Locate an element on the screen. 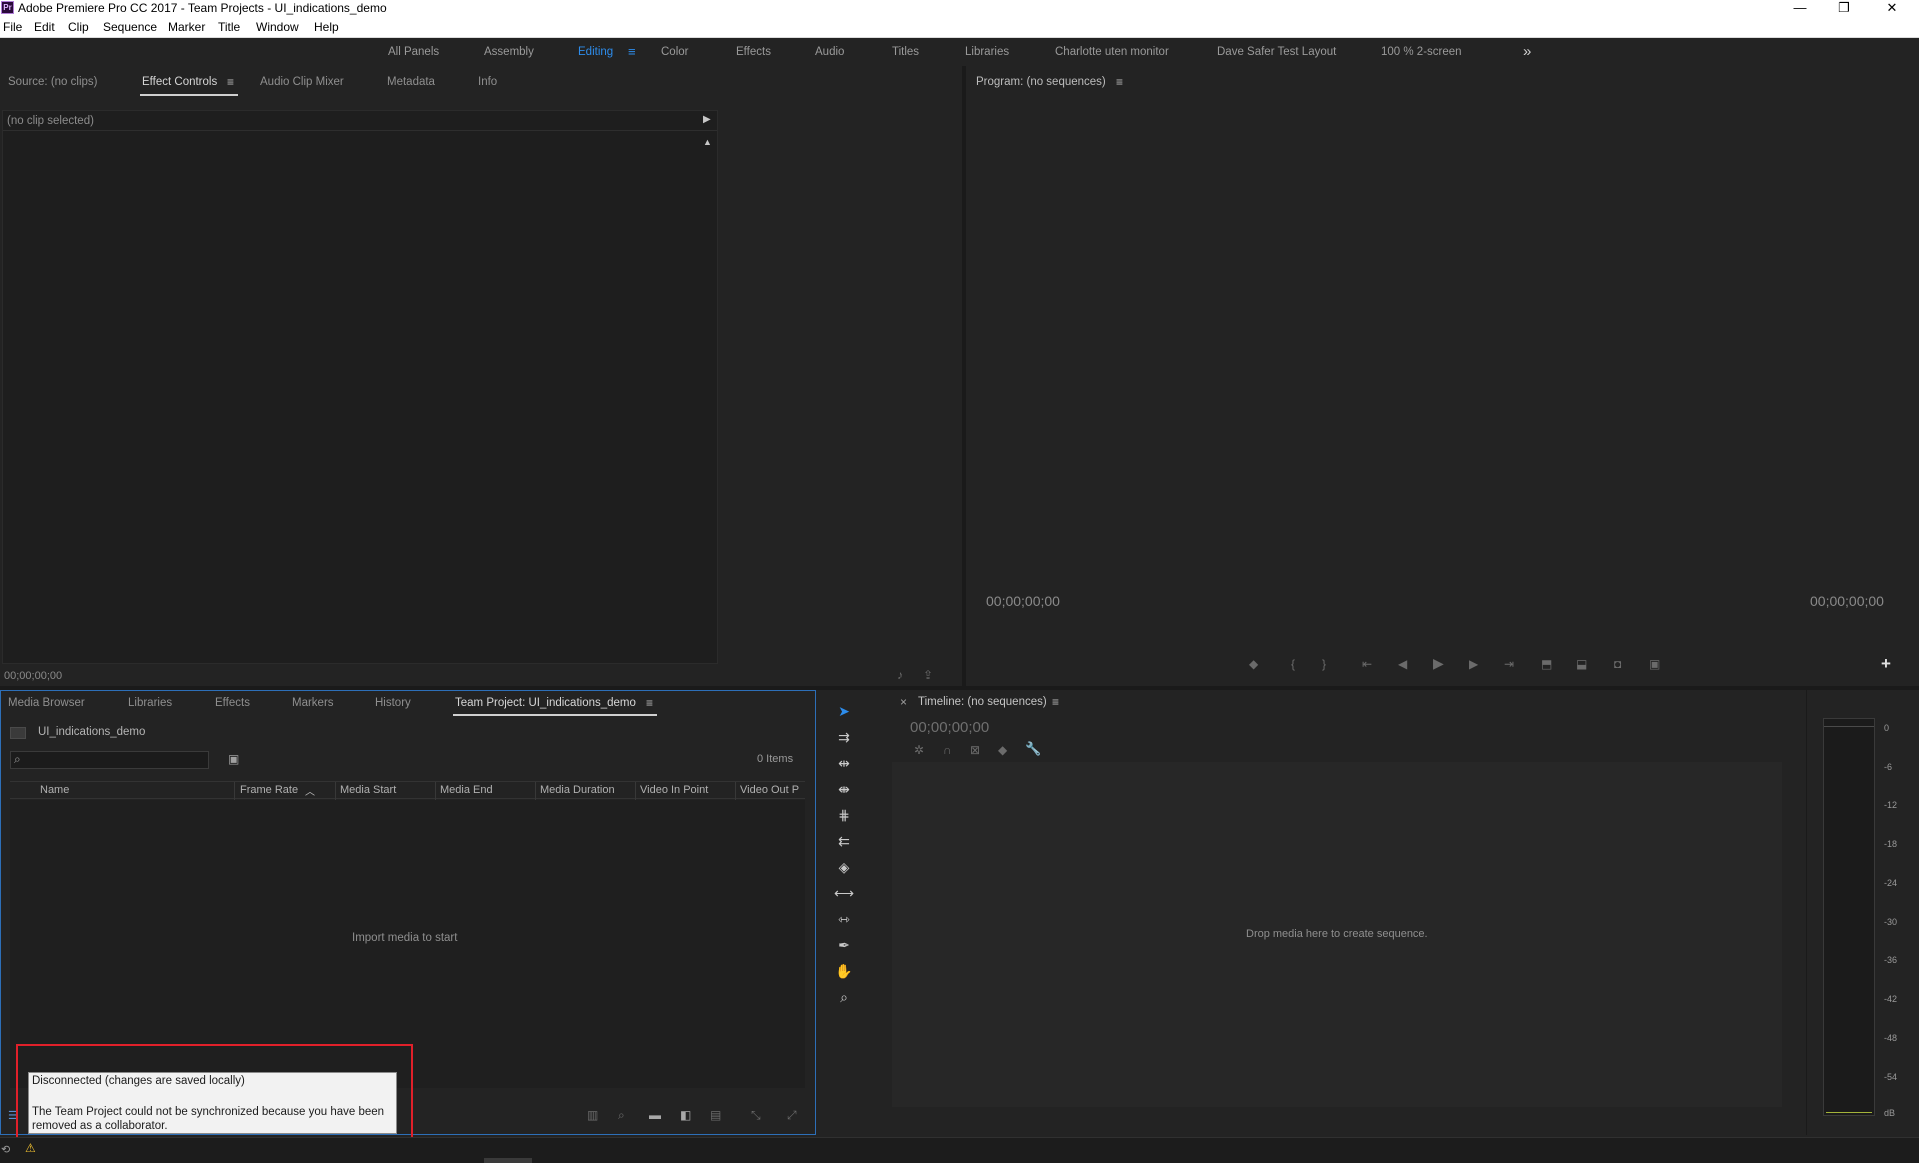 This screenshot has width=1919, height=1163. collapse-up-icon: ▲ is located at coordinates (707, 142).